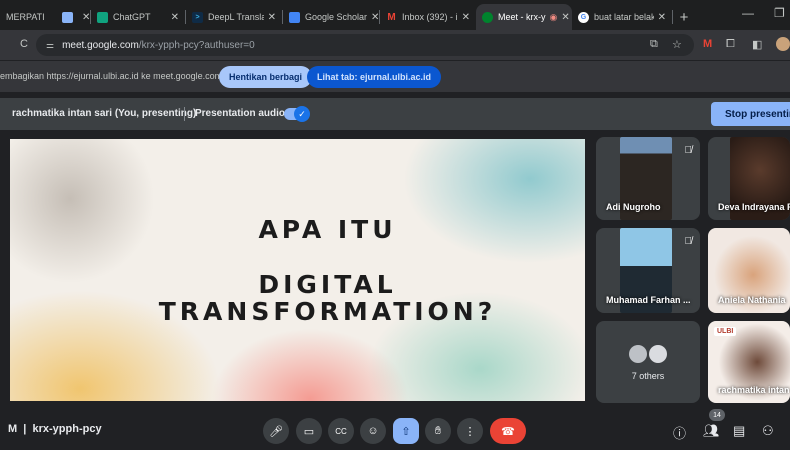 The image size is (790, 450). Describe the element at coordinates (707, 44) in the screenshot. I see `extension-mendeley-icon: M` at that location.